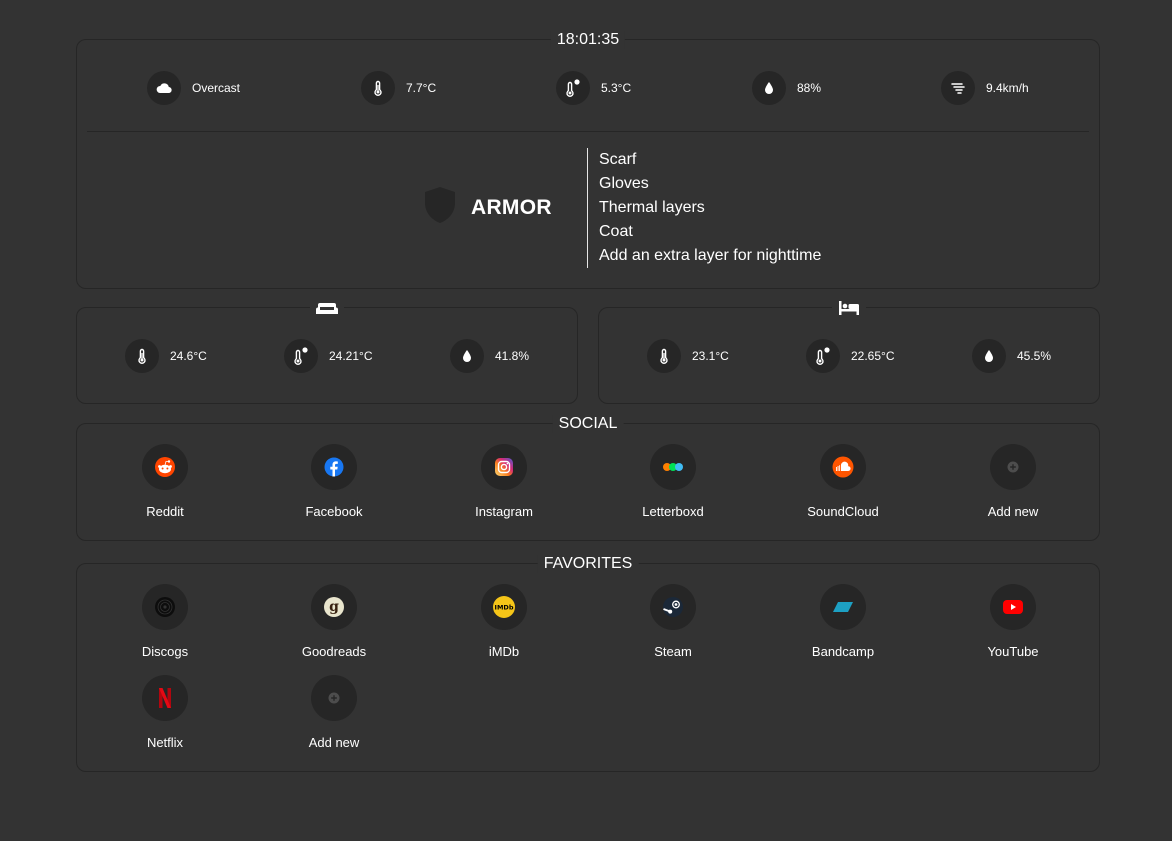  Describe the element at coordinates (512, 356) in the screenshot. I see `living-room-humidity-value: 41.8%` at that location.